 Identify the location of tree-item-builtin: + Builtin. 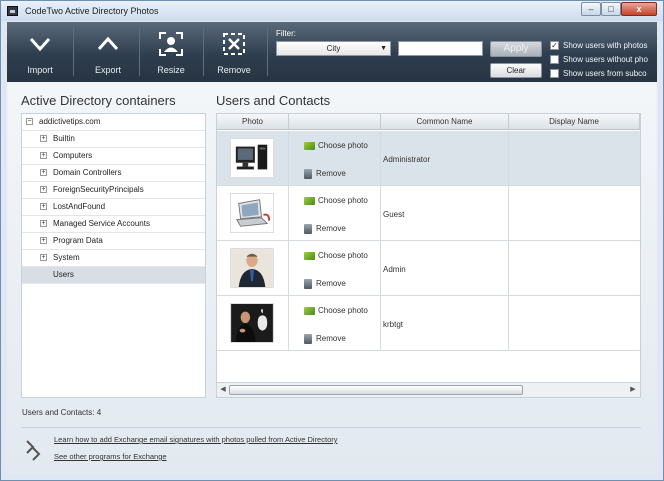
(113, 139).